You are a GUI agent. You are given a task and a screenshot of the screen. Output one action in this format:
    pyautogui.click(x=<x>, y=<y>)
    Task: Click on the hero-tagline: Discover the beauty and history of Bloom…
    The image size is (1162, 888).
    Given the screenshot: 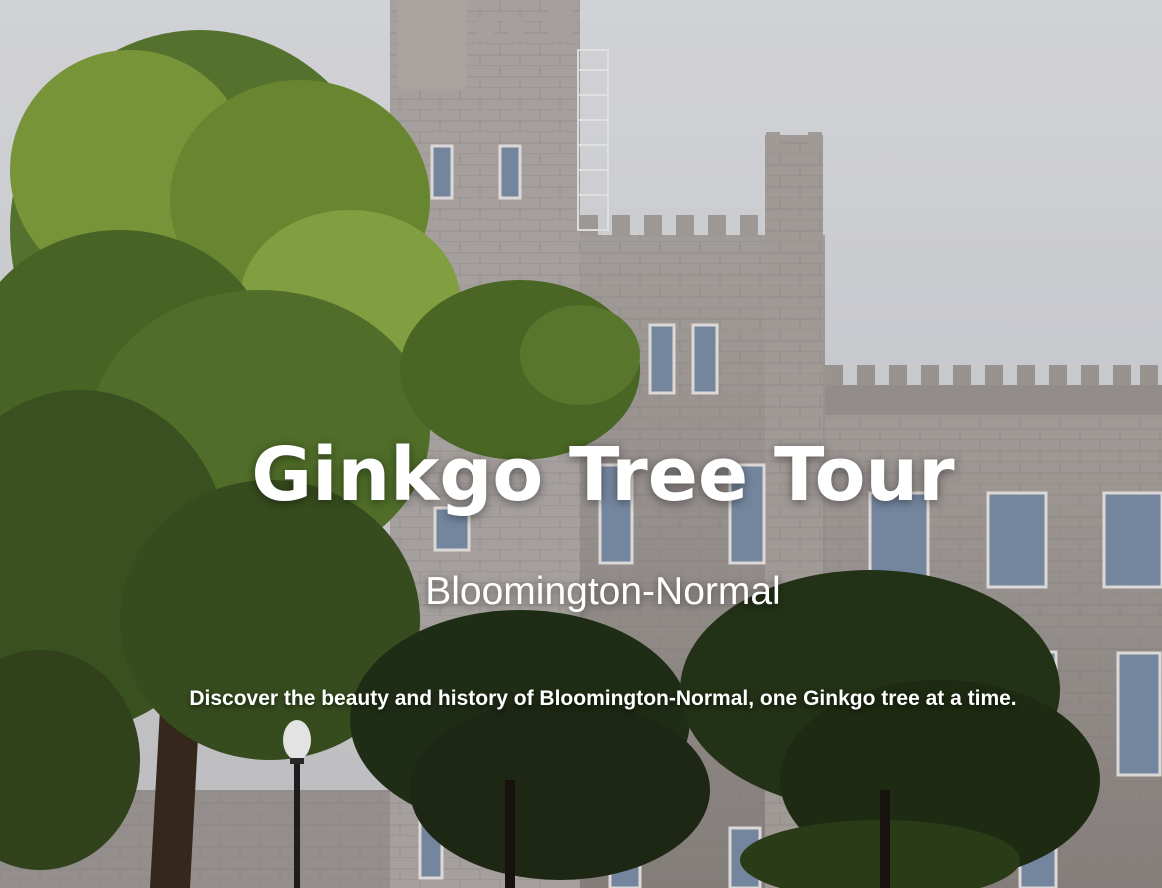 What is the action you would take?
    pyautogui.click(x=603, y=698)
    